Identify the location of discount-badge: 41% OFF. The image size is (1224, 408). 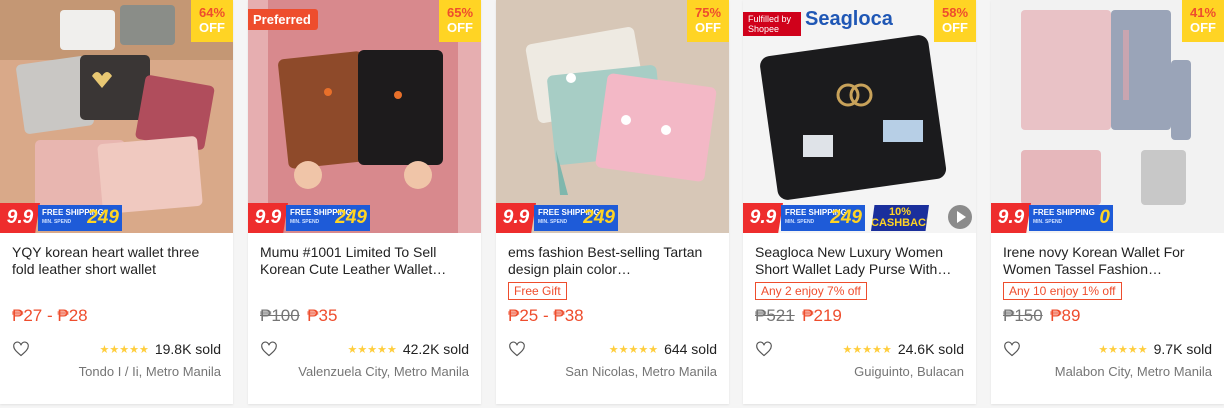
(1203, 21).